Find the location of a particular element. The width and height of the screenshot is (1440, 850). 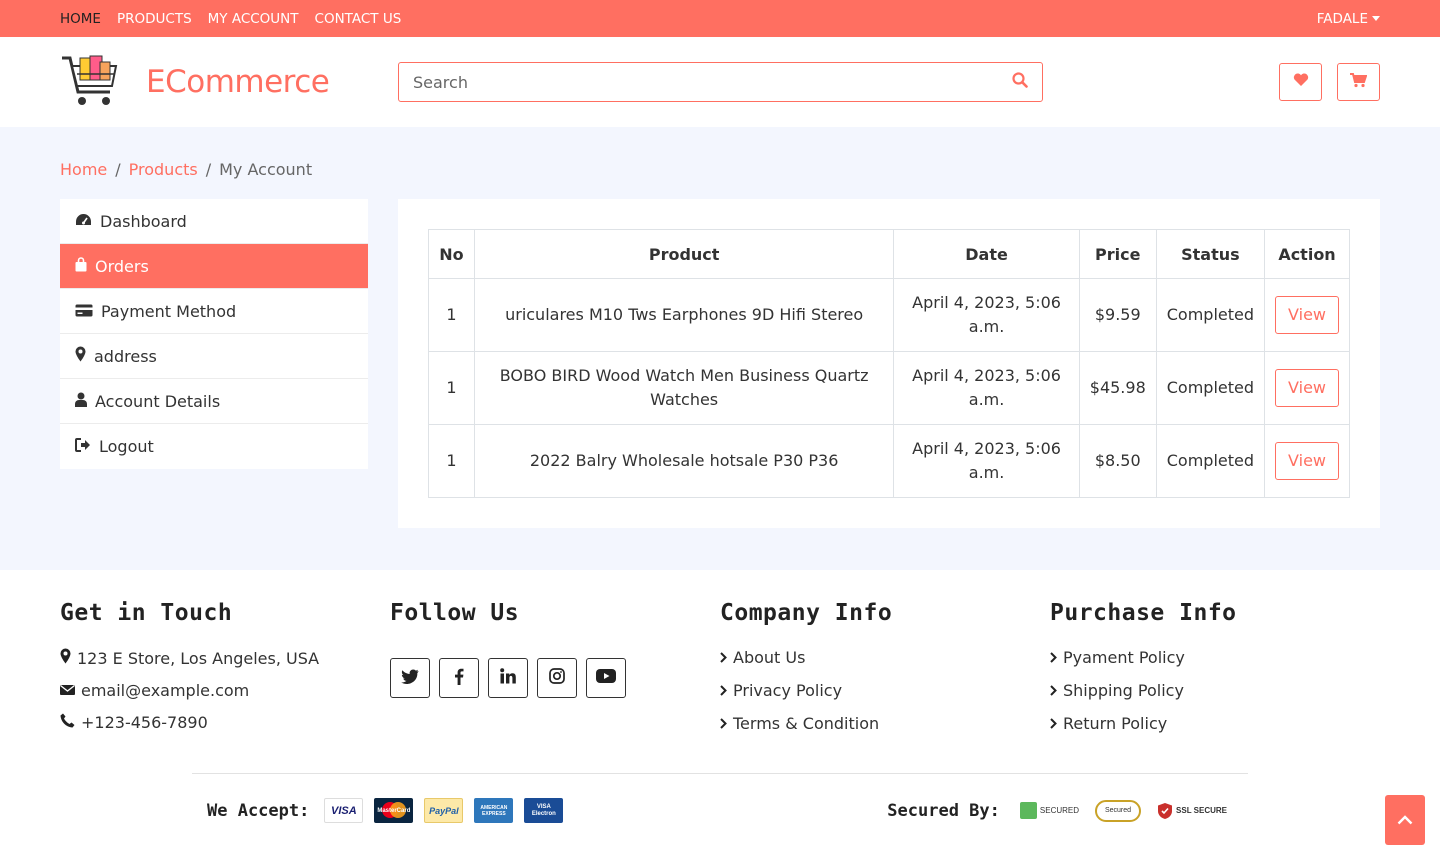

envelope-icon is located at coordinates (67, 690).